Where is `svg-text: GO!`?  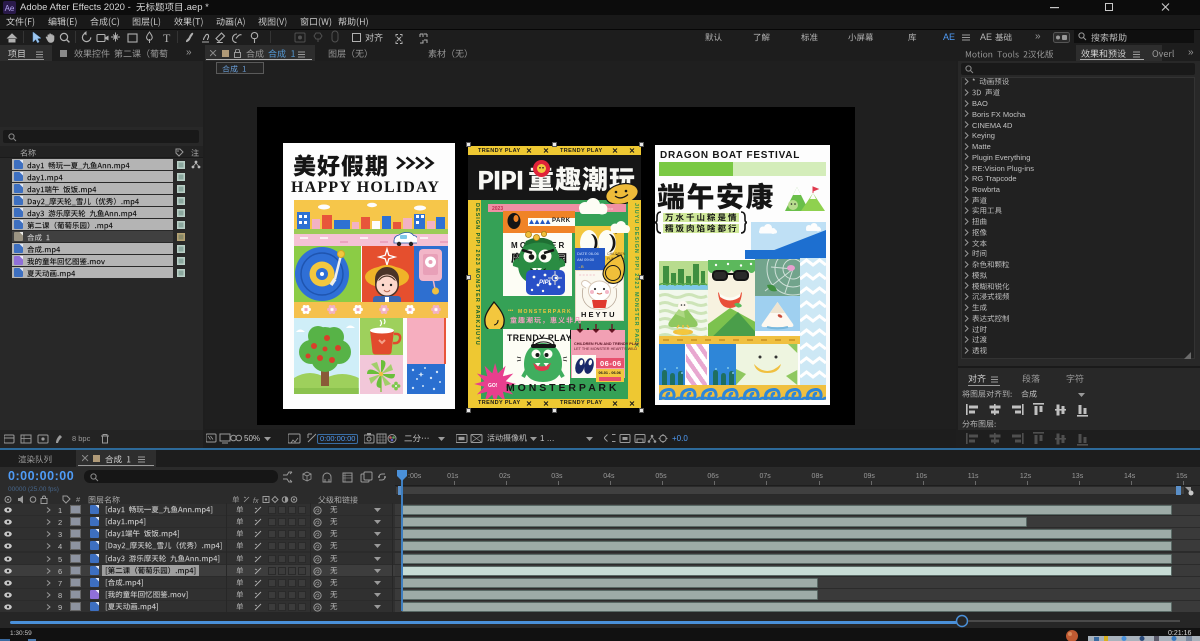
svg-text: GO! is located at coordinates (493, 386).